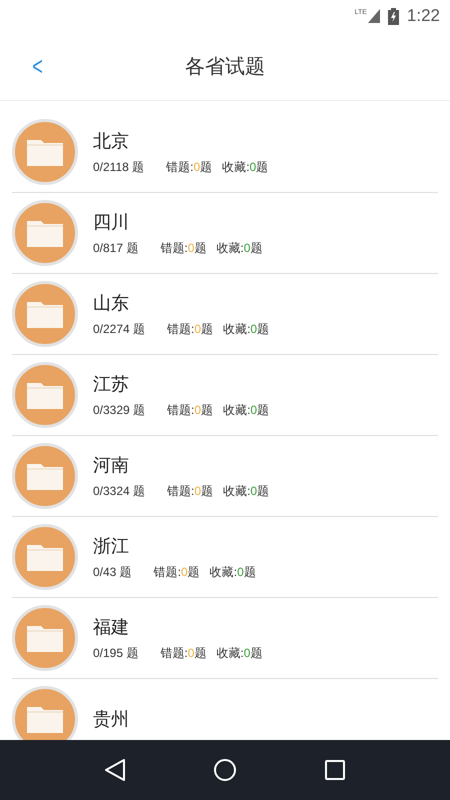 This screenshot has height=800, width=450. I want to click on province-item: 浙江 0/43 题 错题:0题 收藏:0题, so click(225, 557).